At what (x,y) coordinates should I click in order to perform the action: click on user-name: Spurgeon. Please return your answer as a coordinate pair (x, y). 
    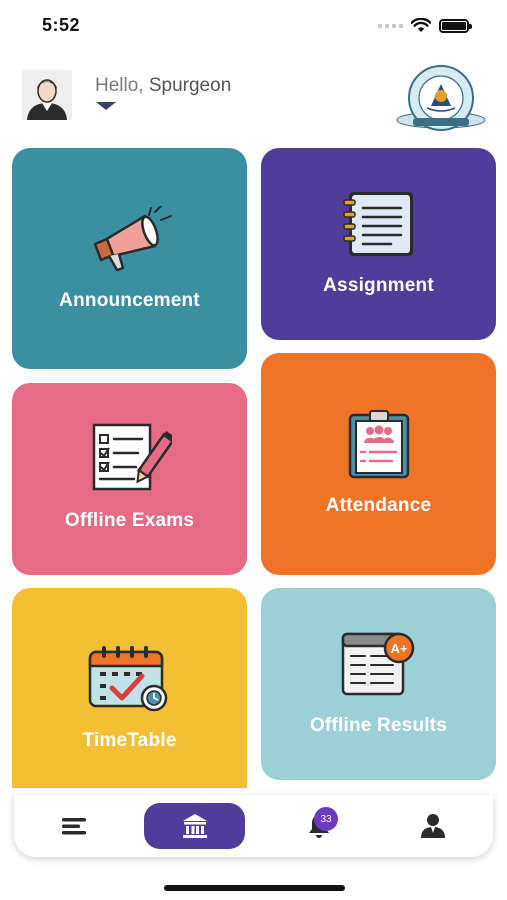
    Looking at the image, I should click on (190, 85).